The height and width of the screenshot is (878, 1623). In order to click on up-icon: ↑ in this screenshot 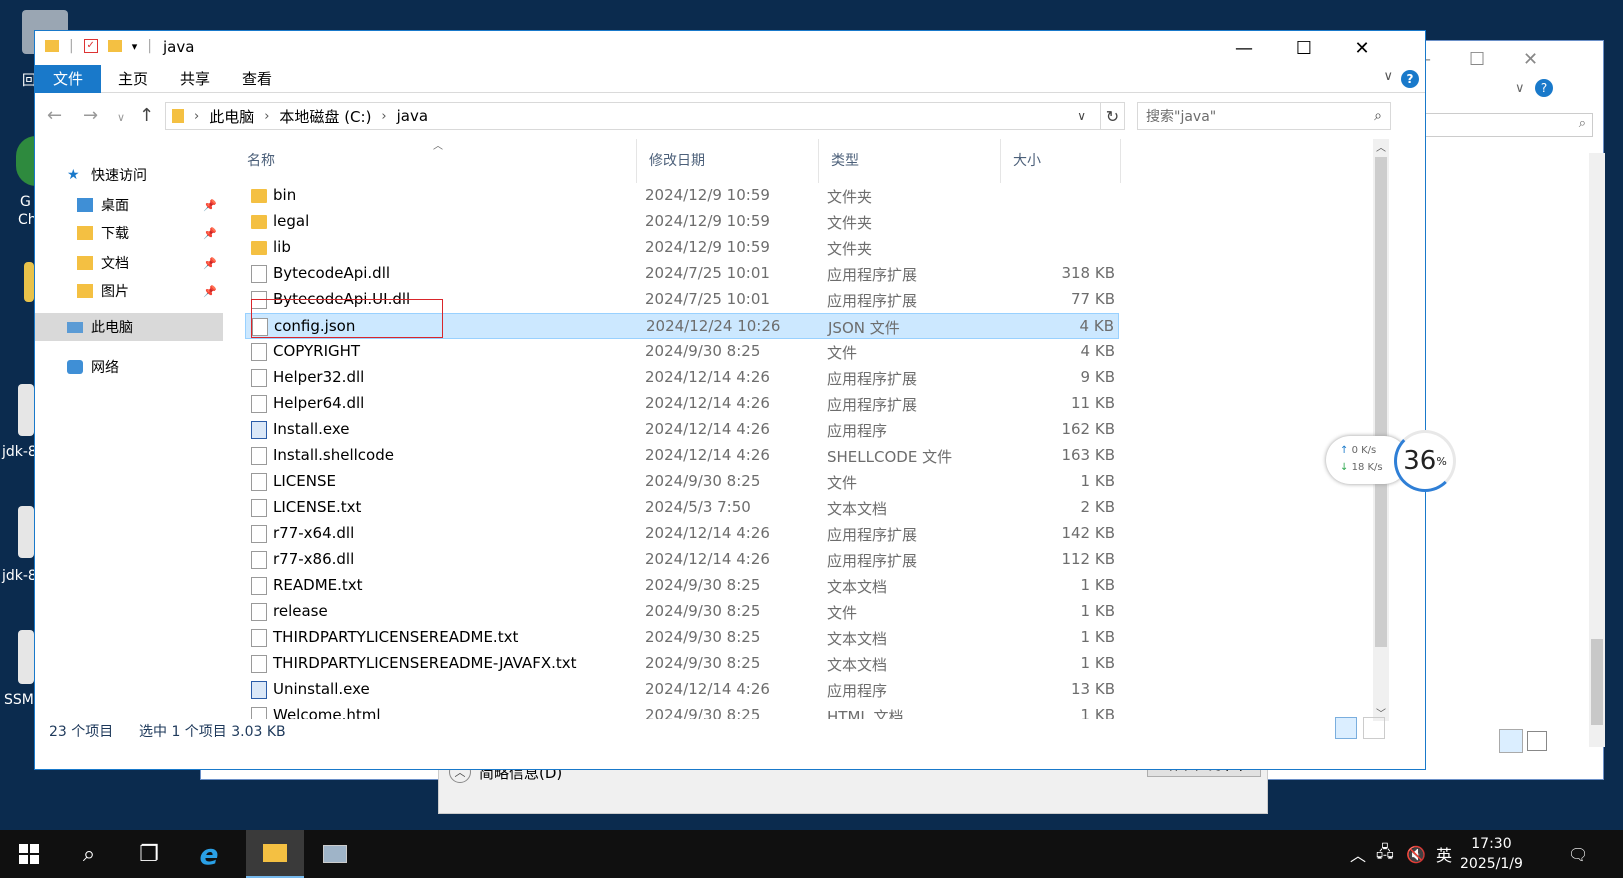, I will do `click(146, 115)`.